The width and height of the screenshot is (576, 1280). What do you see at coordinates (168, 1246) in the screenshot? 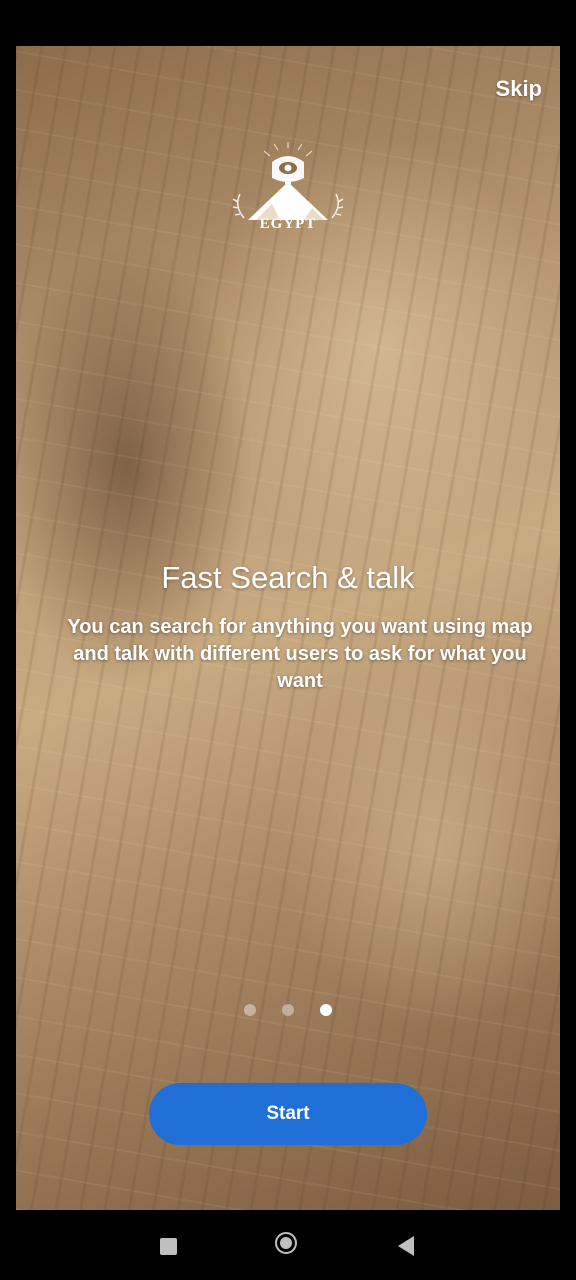
I see `recents-square-icon` at bounding box center [168, 1246].